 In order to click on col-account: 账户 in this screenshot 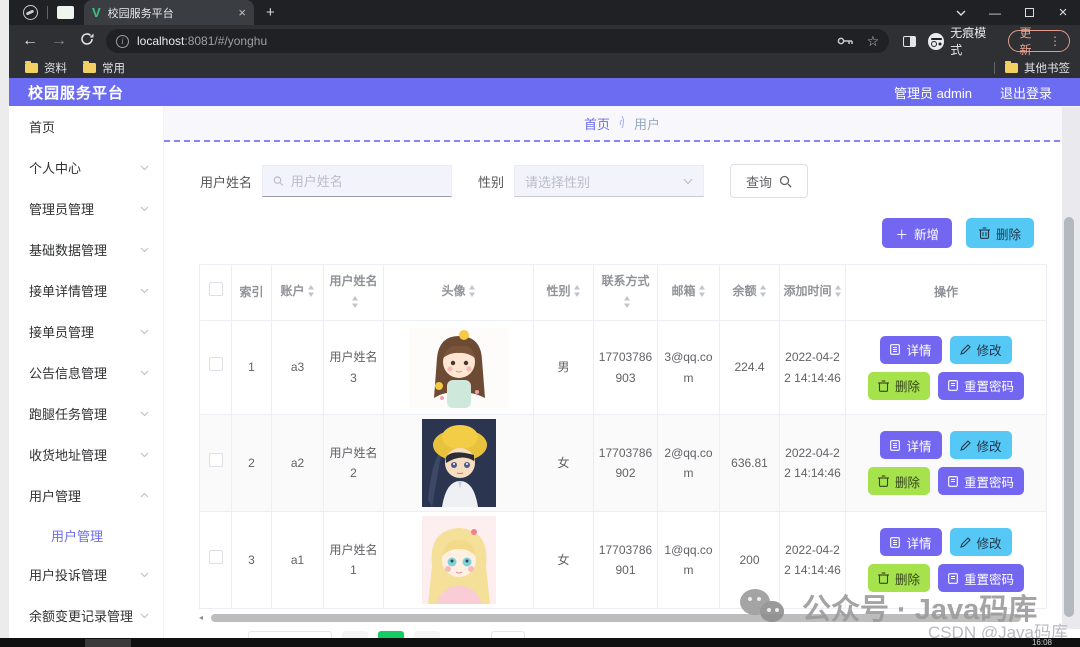, I will do `click(297, 292)`.